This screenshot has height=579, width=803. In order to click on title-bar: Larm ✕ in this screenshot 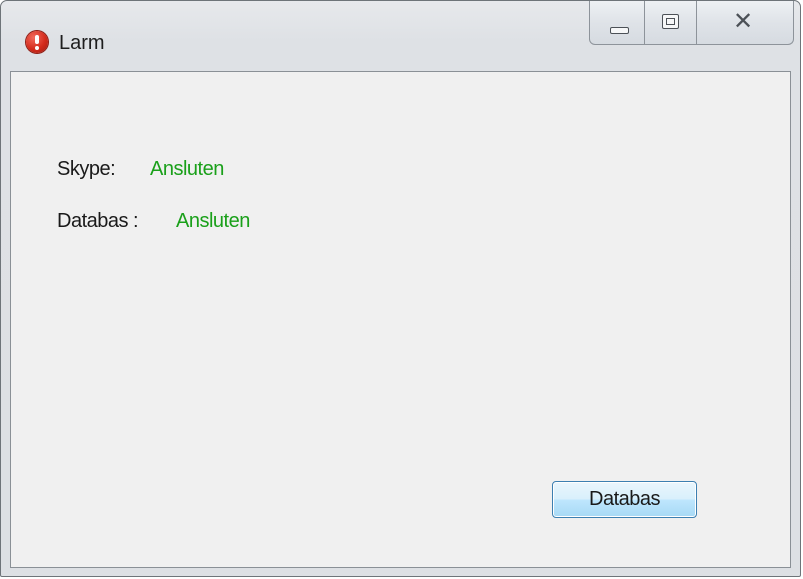, I will do `click(400, 37)`.